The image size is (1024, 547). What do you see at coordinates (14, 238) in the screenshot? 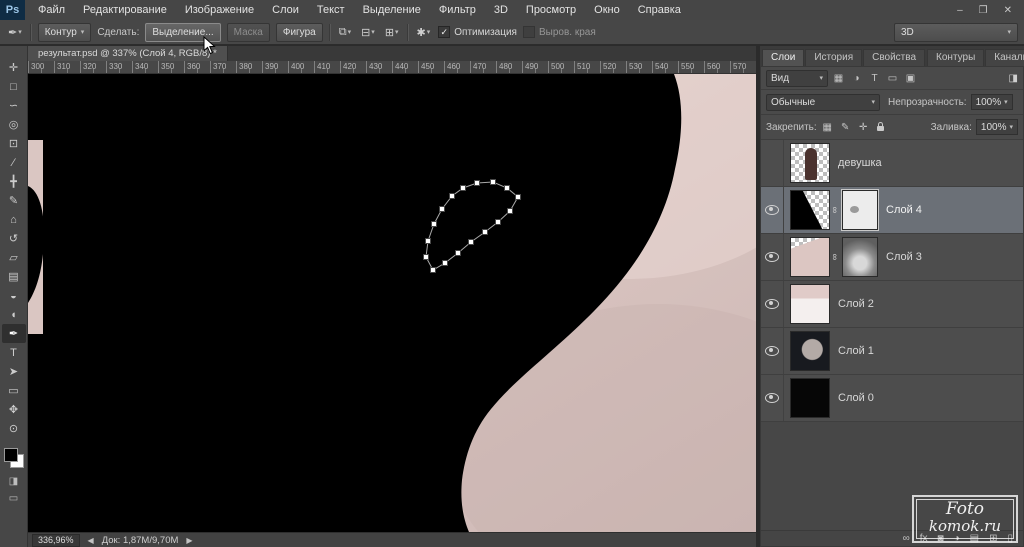
I see `history-brush-tool: ↺` at bounding box center [14, 238].